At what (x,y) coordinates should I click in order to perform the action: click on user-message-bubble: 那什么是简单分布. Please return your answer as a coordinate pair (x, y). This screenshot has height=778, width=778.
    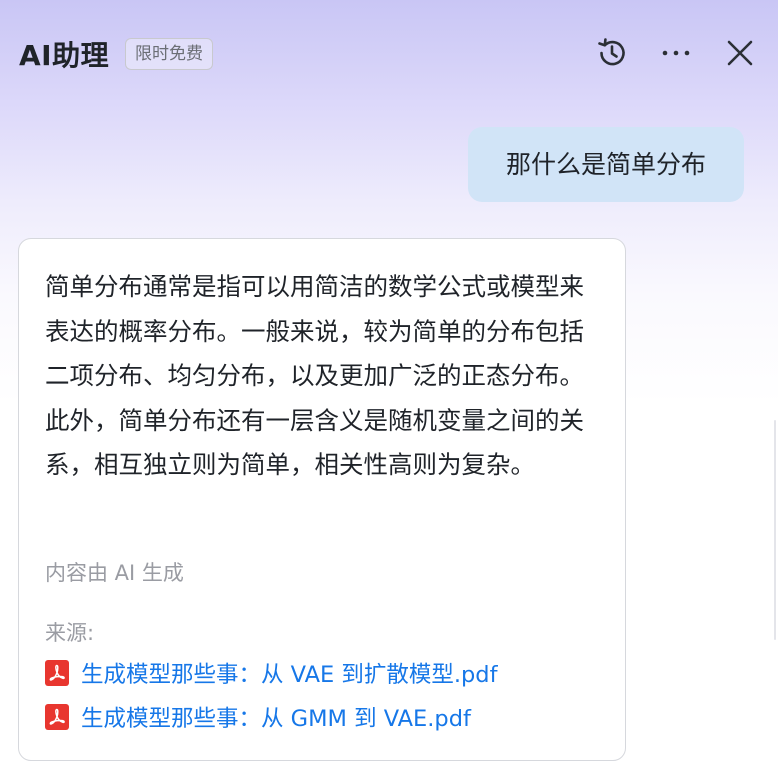
    Looking at the image, I should click on (606, 164).